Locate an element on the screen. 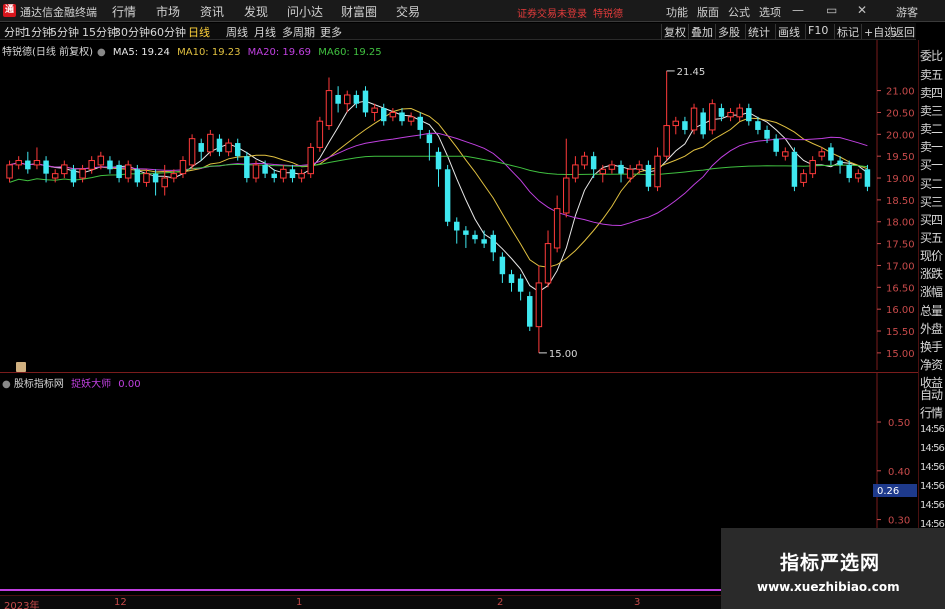 The image size is (945, 609). sidebar-item: 卖二 is located at coordinates (931, 128).